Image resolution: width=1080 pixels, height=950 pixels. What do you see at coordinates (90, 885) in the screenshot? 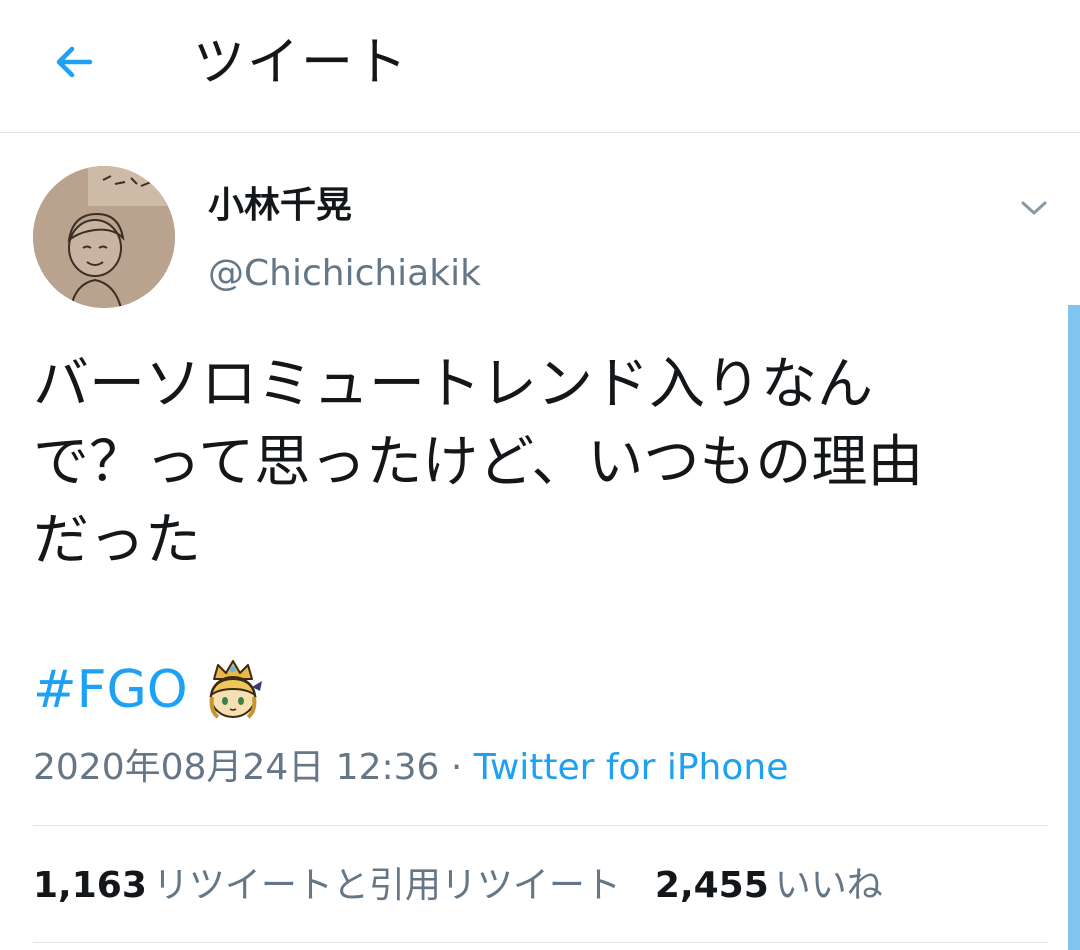
I see `retweet-count: 1,163` at bounding box center [90, 885].